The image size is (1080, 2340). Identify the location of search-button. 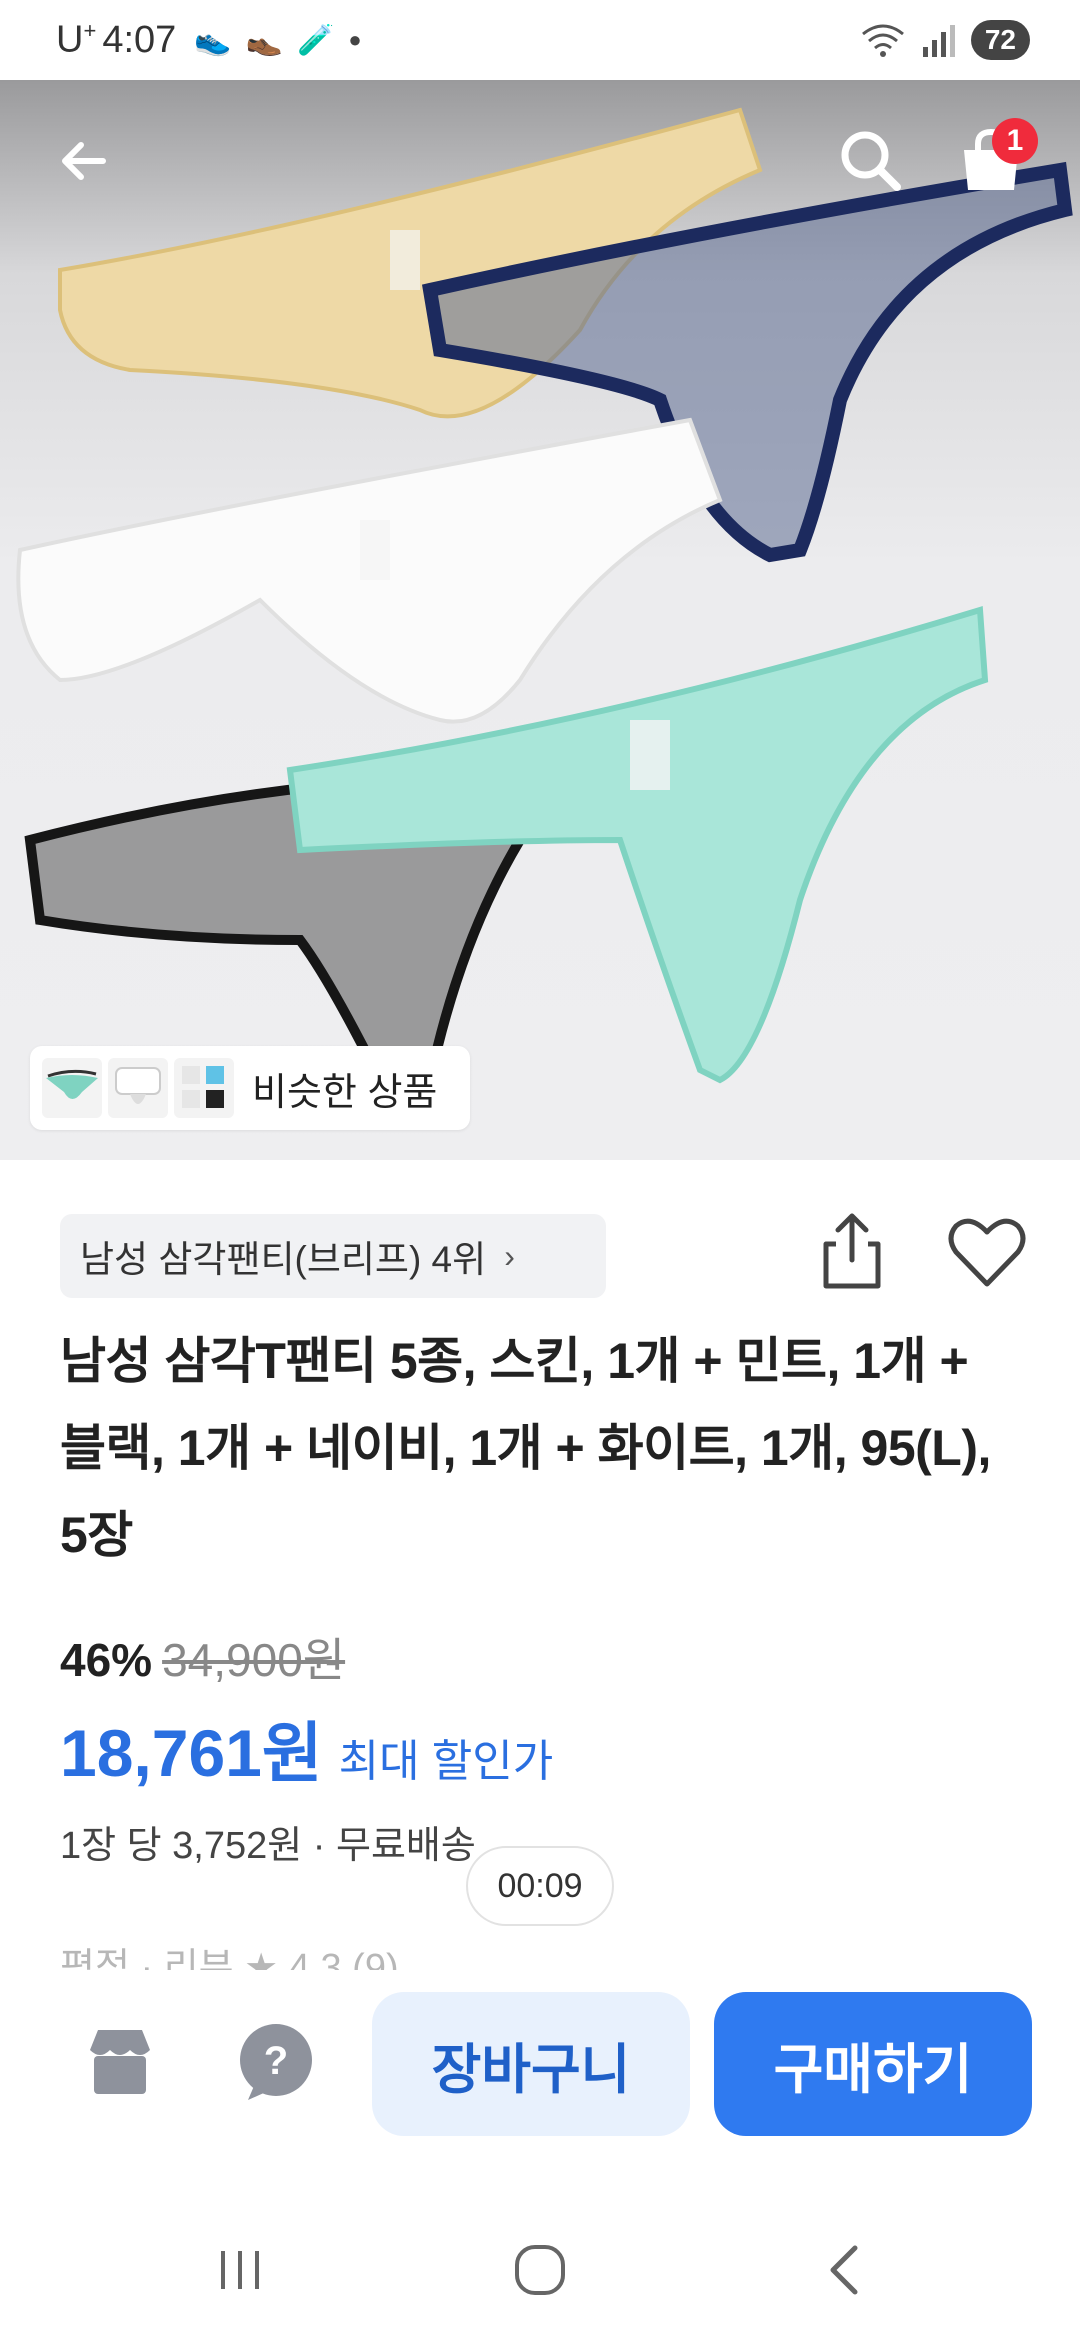
(871, 161).